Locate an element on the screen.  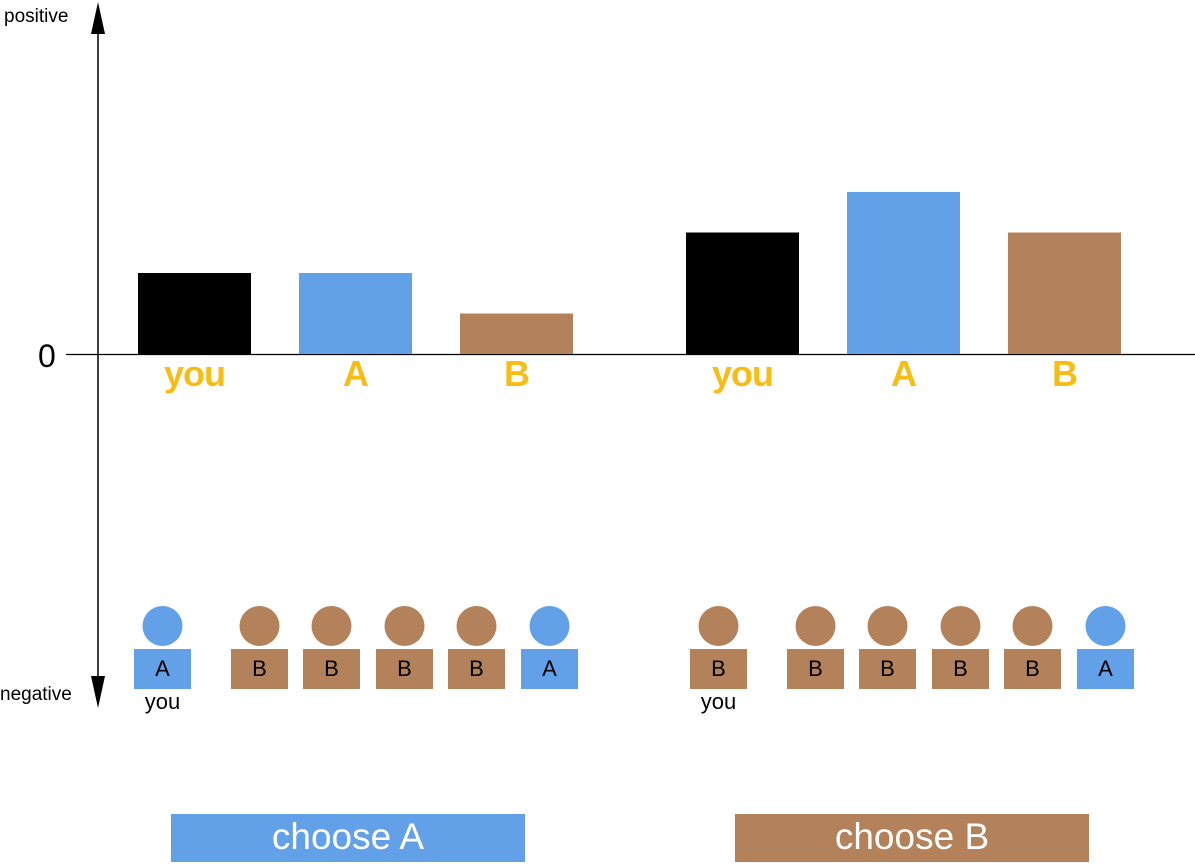
person-you: Byou is located at coordinates (718, 660).